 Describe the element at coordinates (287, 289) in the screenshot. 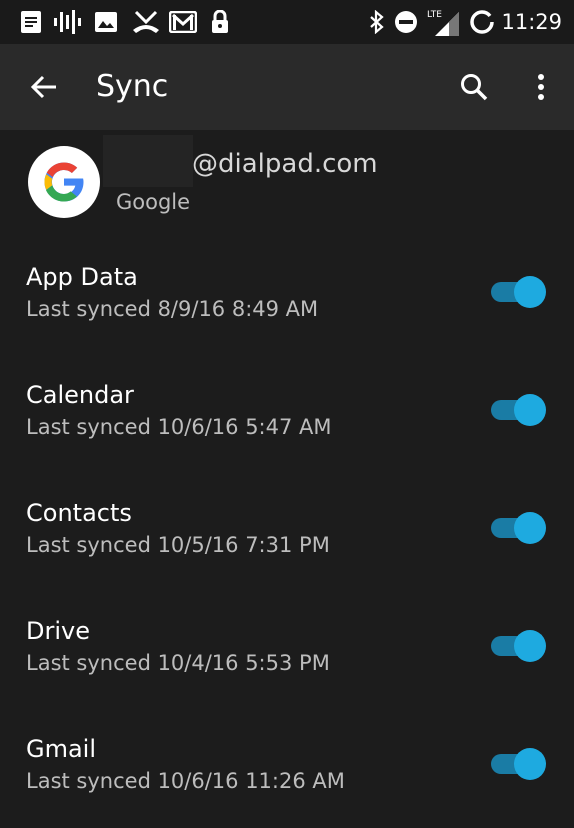

I see `sync-item-app-data: App Data Last synced 8/9/16 8:49 AM` at that location.